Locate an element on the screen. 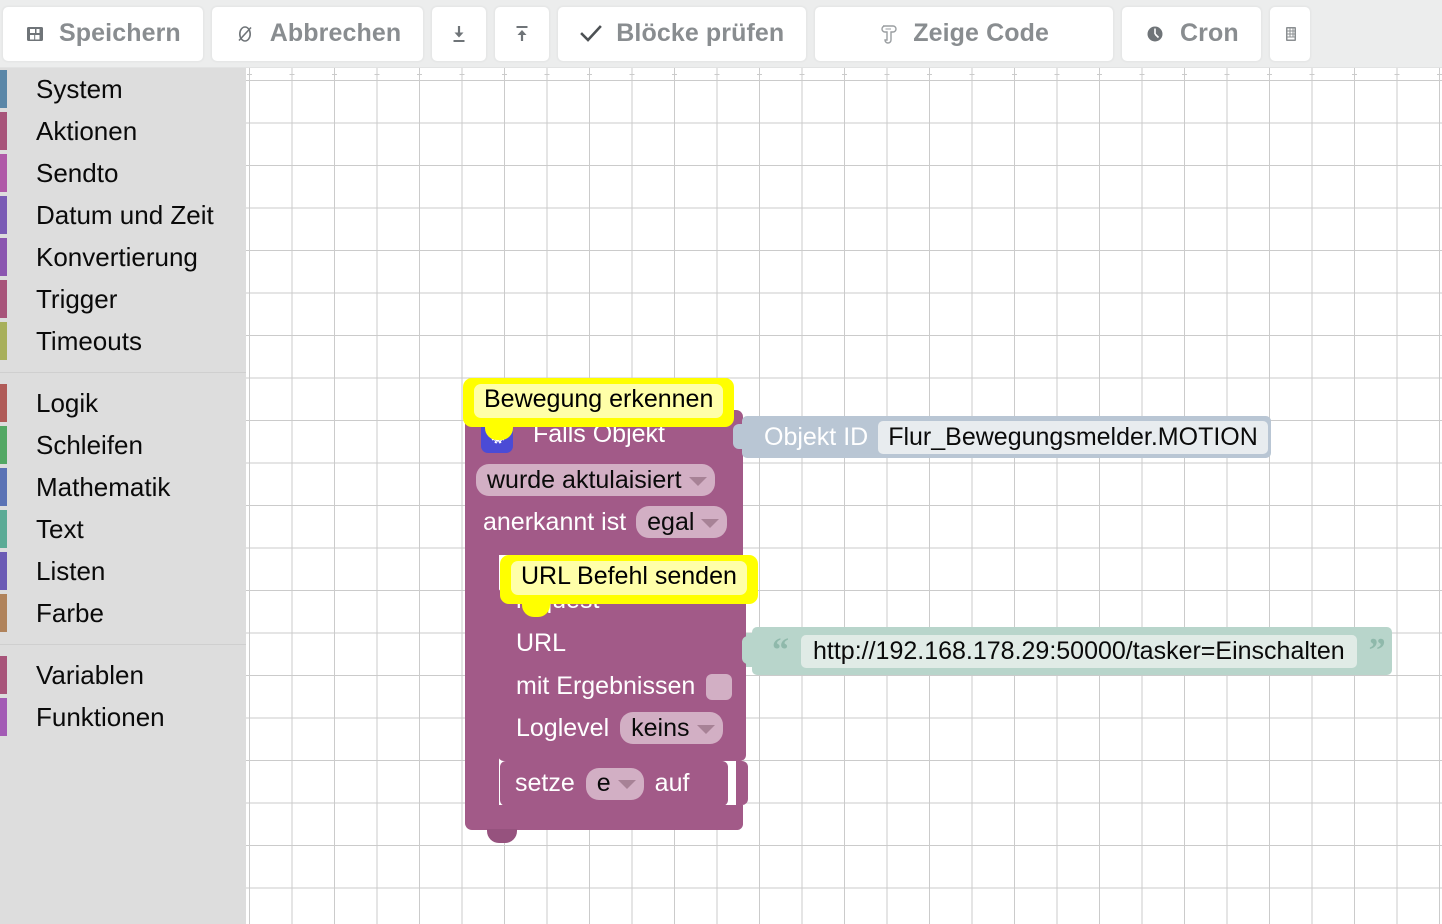 This screenshot has height=924, width=1442. keyboard-shortcuts-button is located at coordinates (1289, 33).